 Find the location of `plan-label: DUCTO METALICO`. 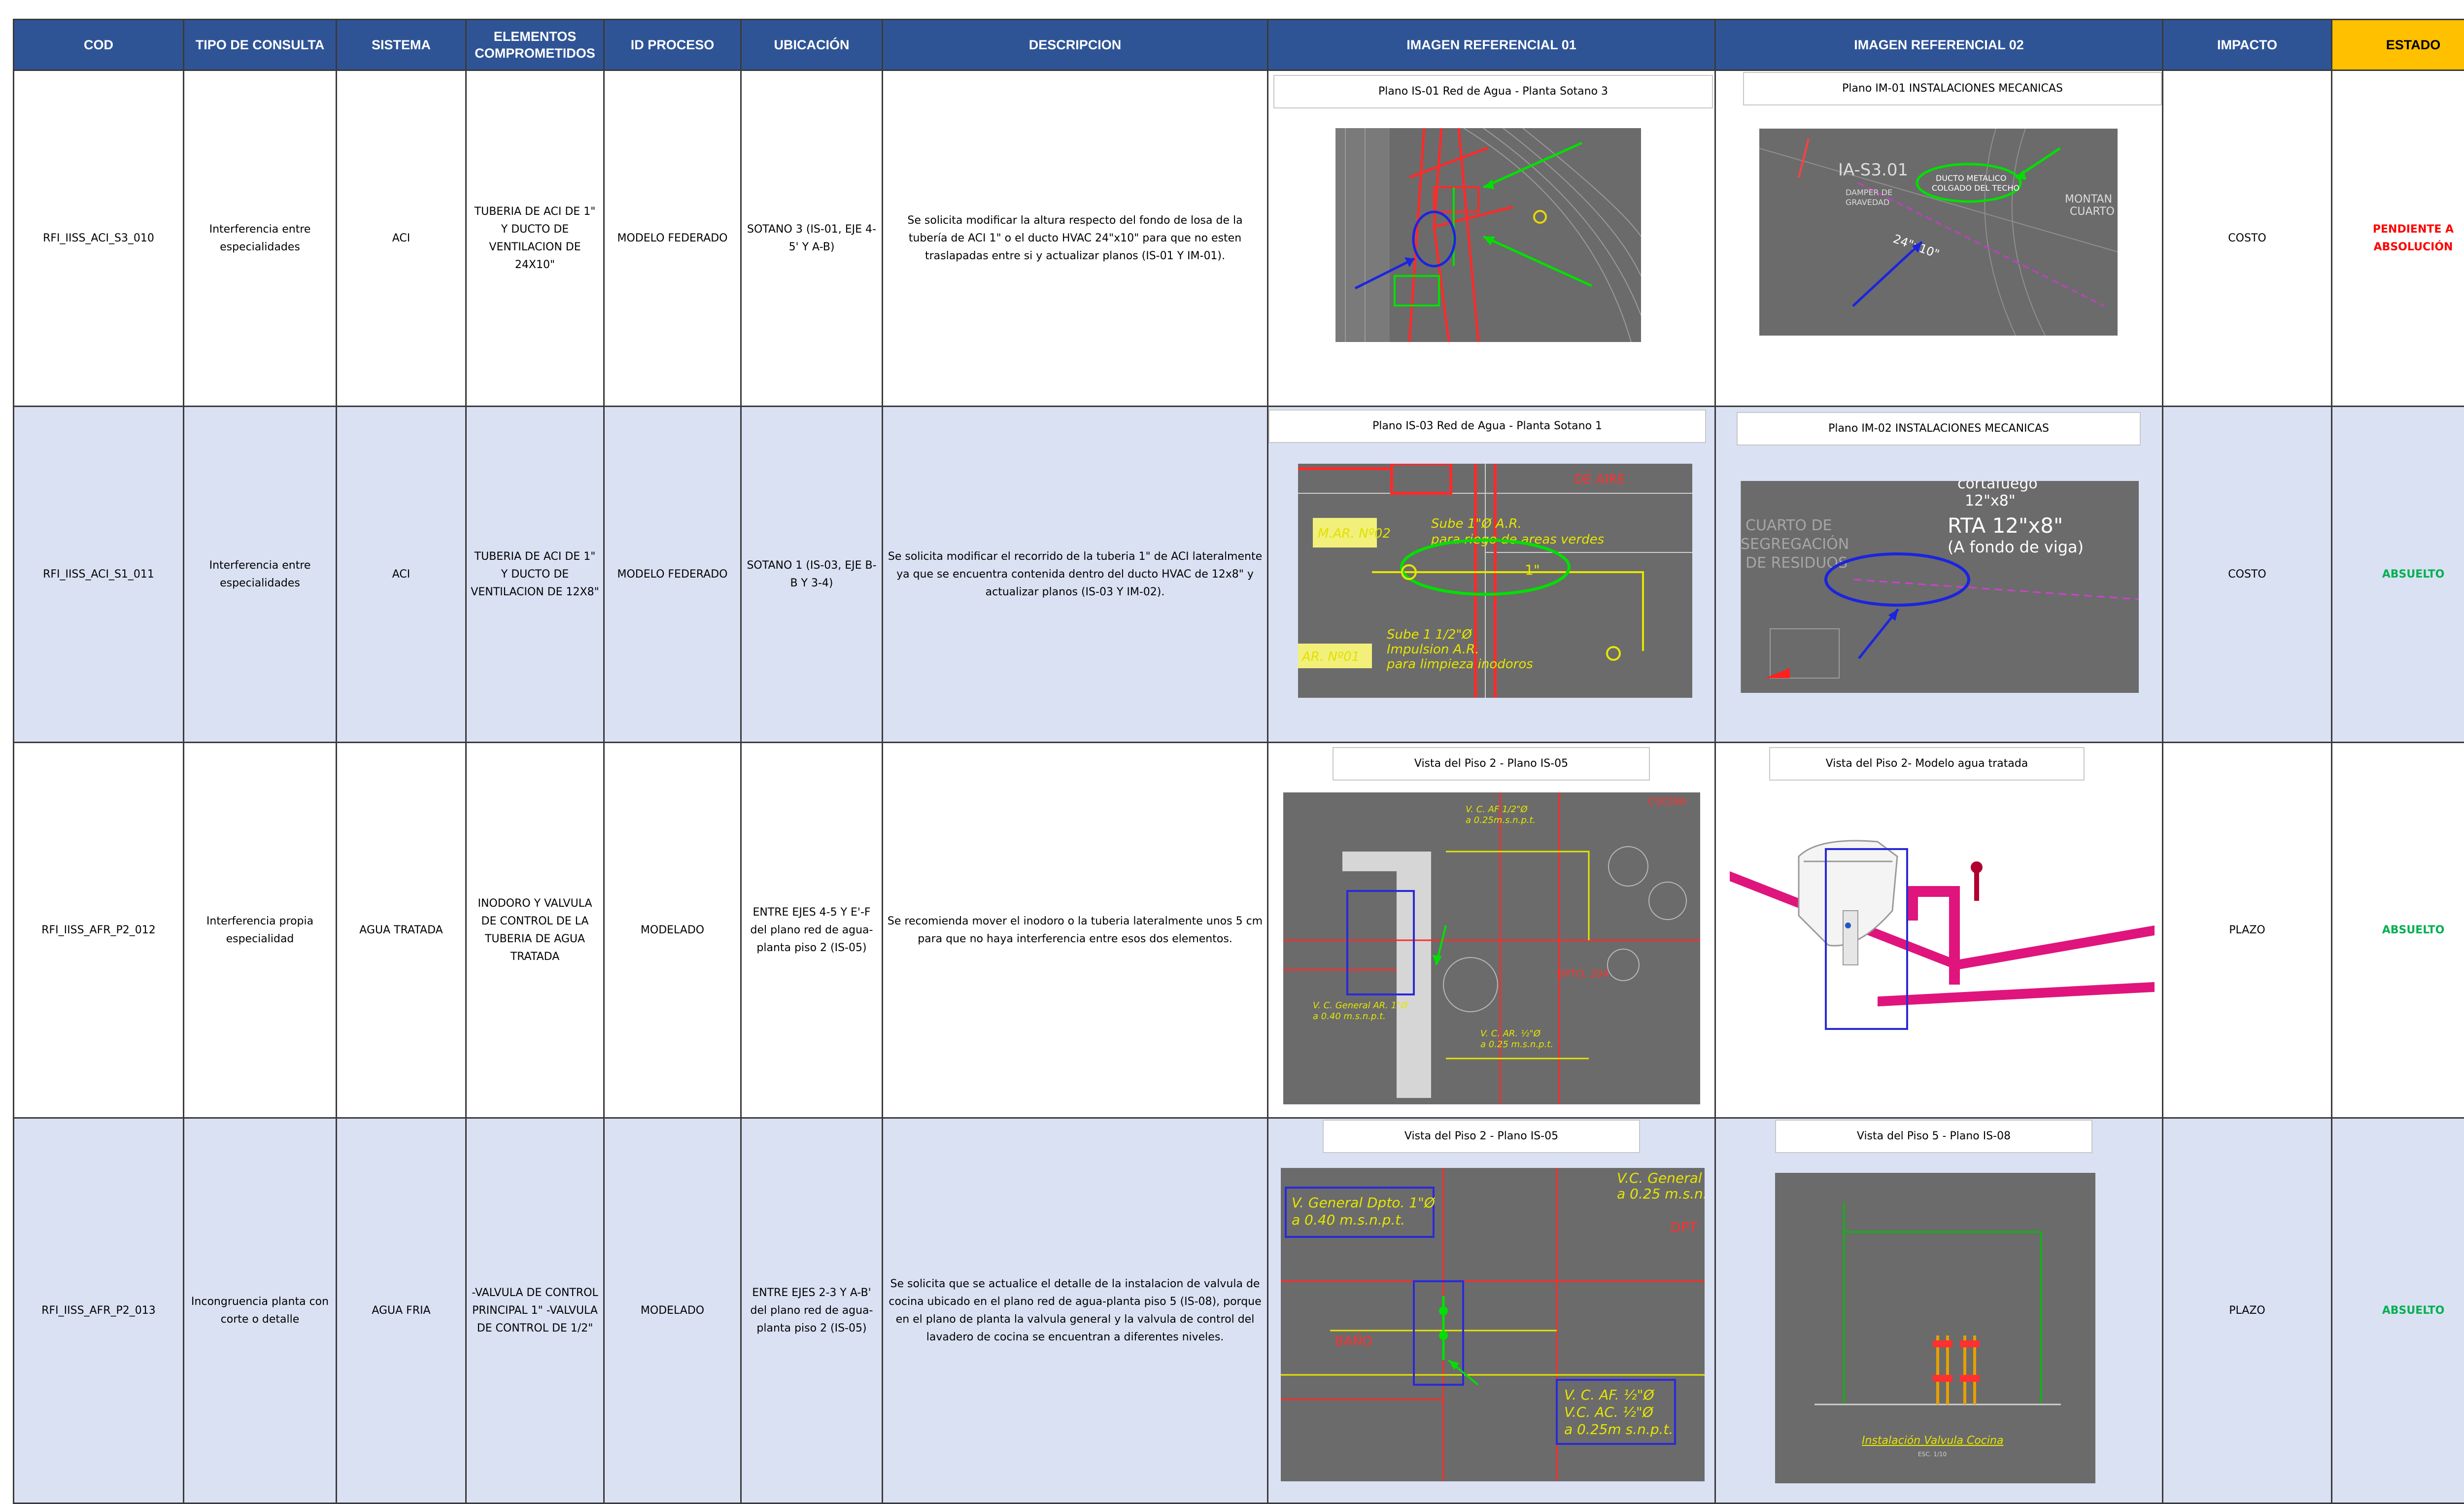

plan-label: DUCTO METALICO is located at coordinates (1971, 178).